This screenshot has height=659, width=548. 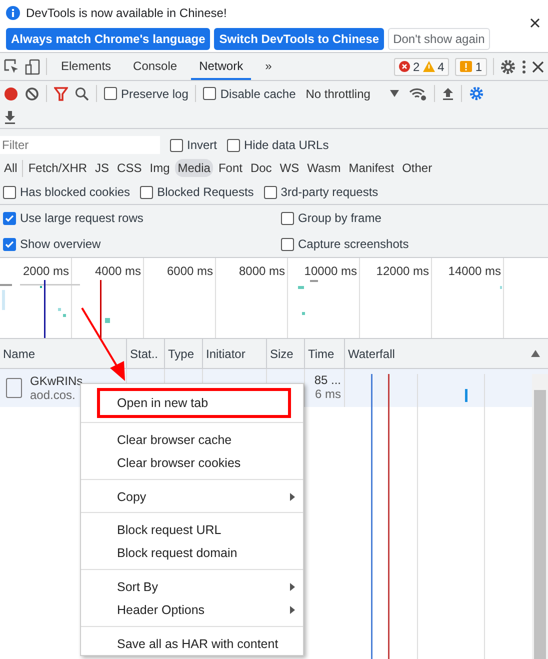 What do you see at coordinates (261, 168) in the screenshot?
I see `type-filter-button: Doc` at bounding box center [261, 168].